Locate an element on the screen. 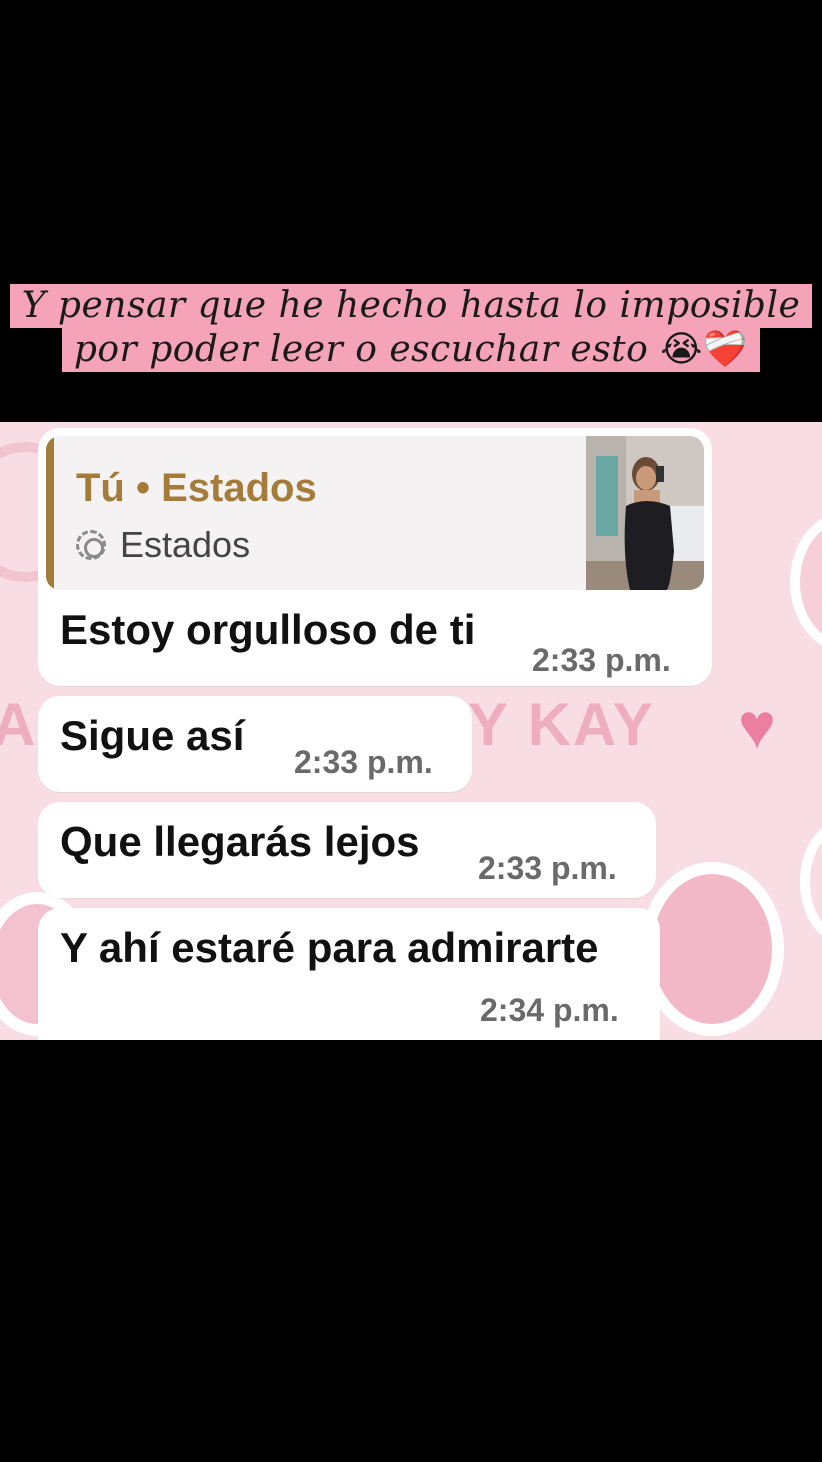 The height and width of the screenshot is (1462, 822). status-icon is located at coordinates (91, 545).